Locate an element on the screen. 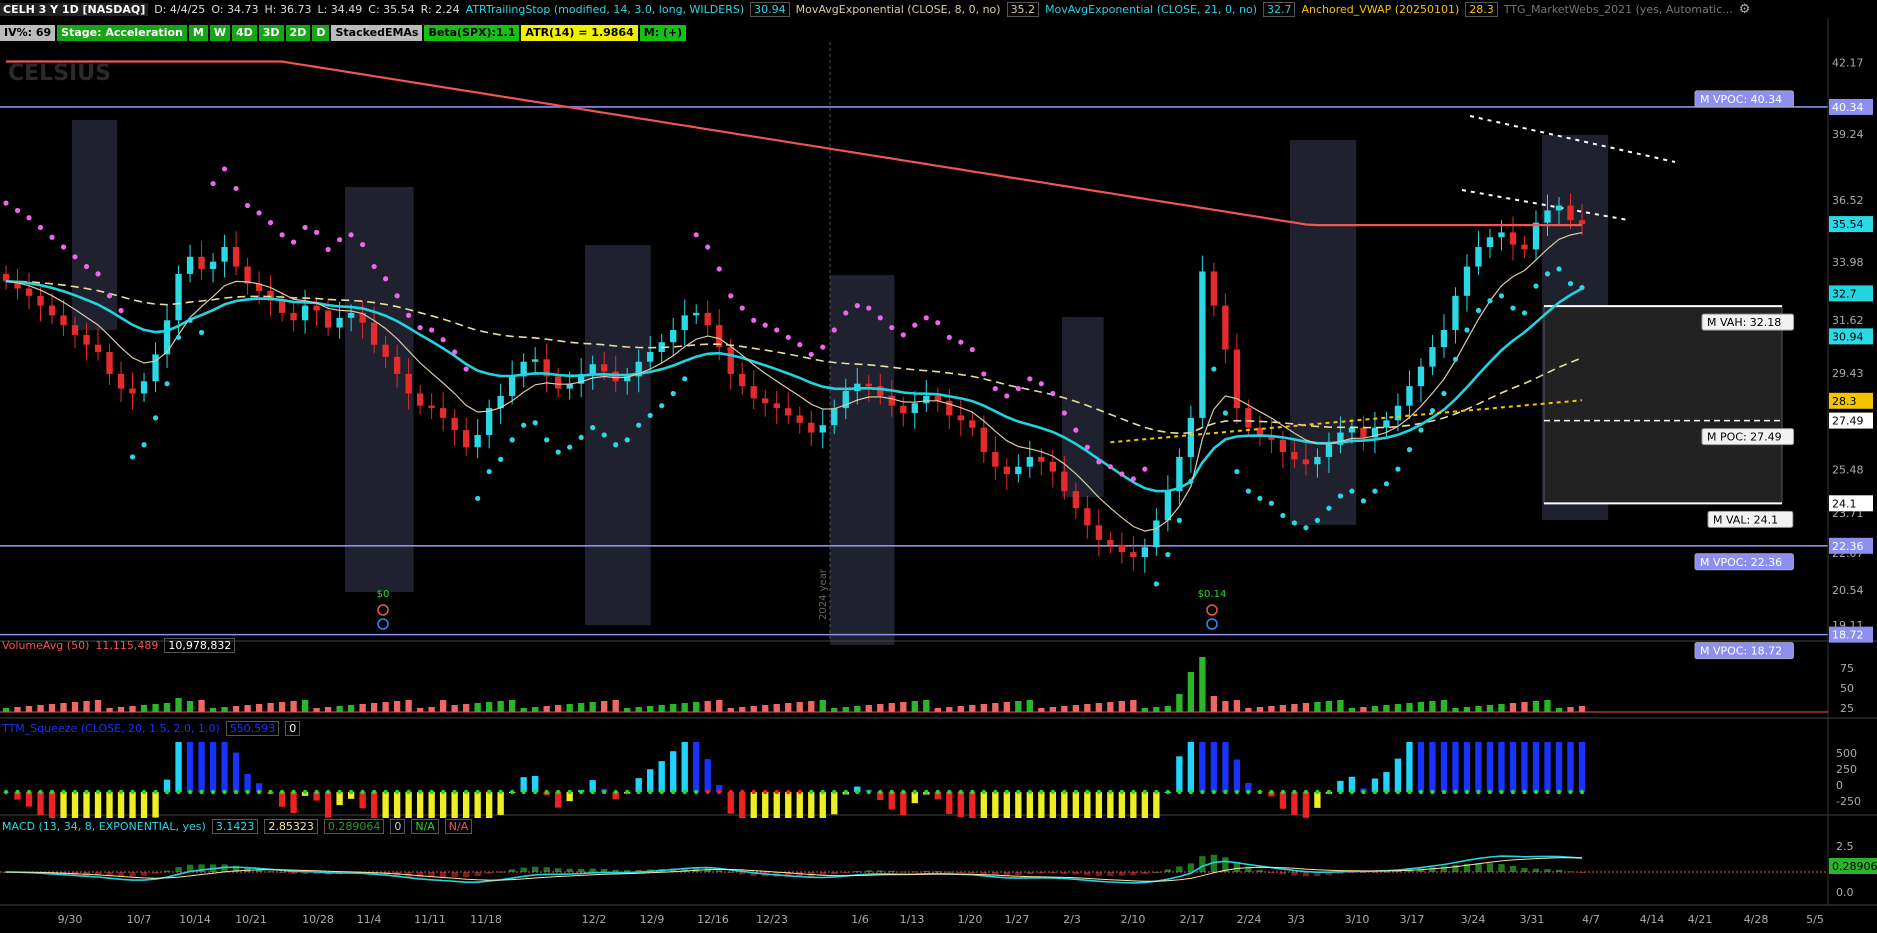 This screenshot has height=933, width=1877. close-readout: C: 35.54 is located at coordinates (391, 9).